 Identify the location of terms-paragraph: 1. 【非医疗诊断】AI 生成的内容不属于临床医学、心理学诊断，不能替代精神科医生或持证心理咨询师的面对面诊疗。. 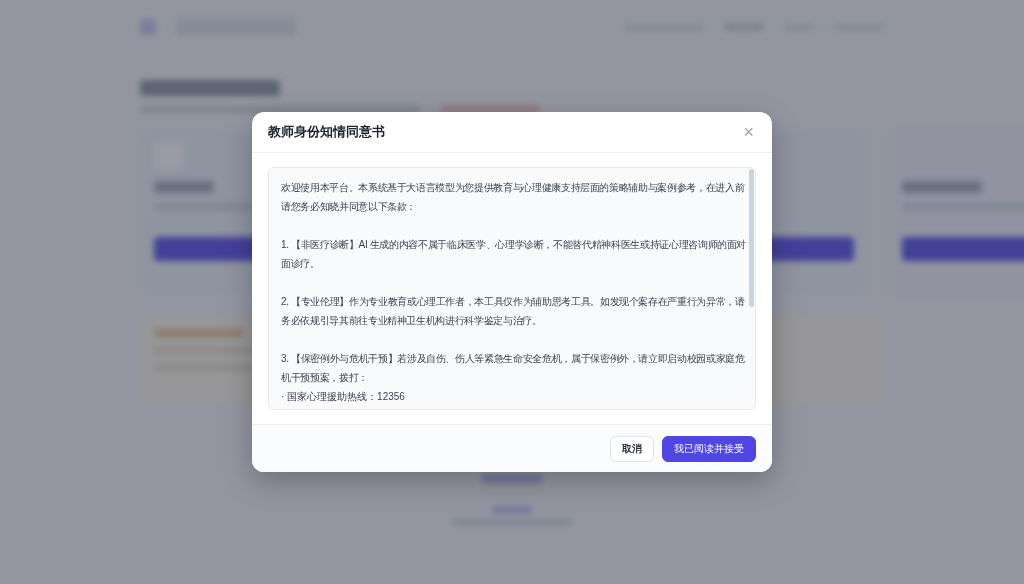
(514, 254).